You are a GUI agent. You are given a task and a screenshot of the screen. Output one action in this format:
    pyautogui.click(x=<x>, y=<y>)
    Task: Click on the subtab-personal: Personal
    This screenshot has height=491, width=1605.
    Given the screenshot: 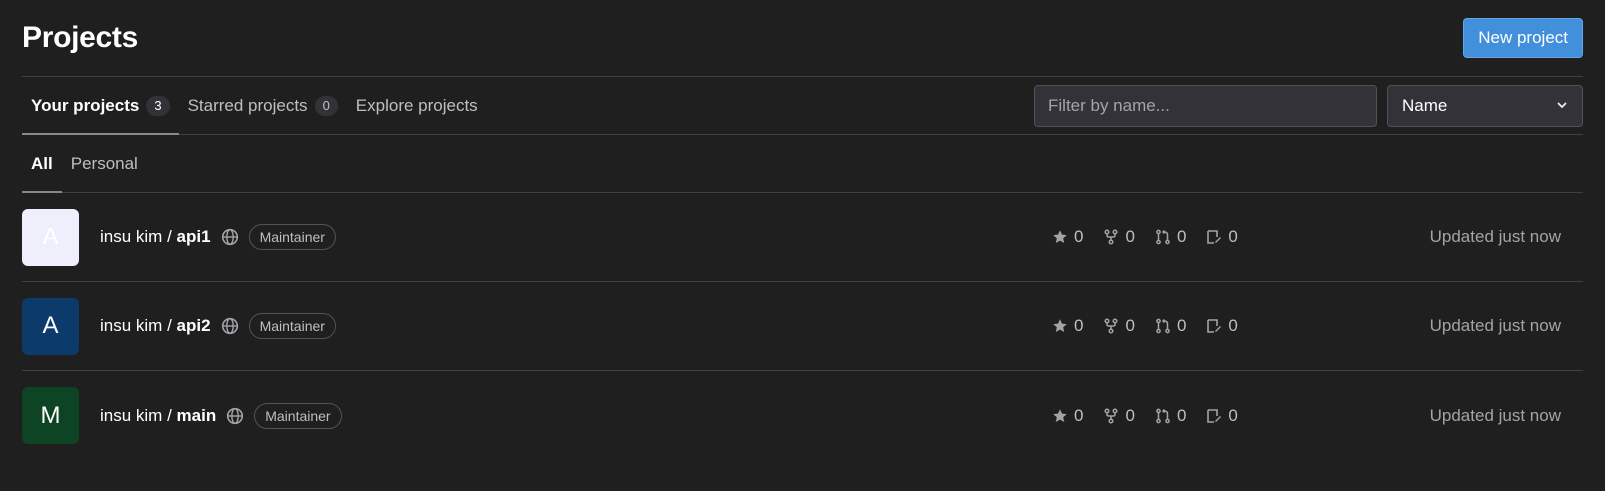 What is the action you would take?
    pyautogui.click(x=104, y=163)
    